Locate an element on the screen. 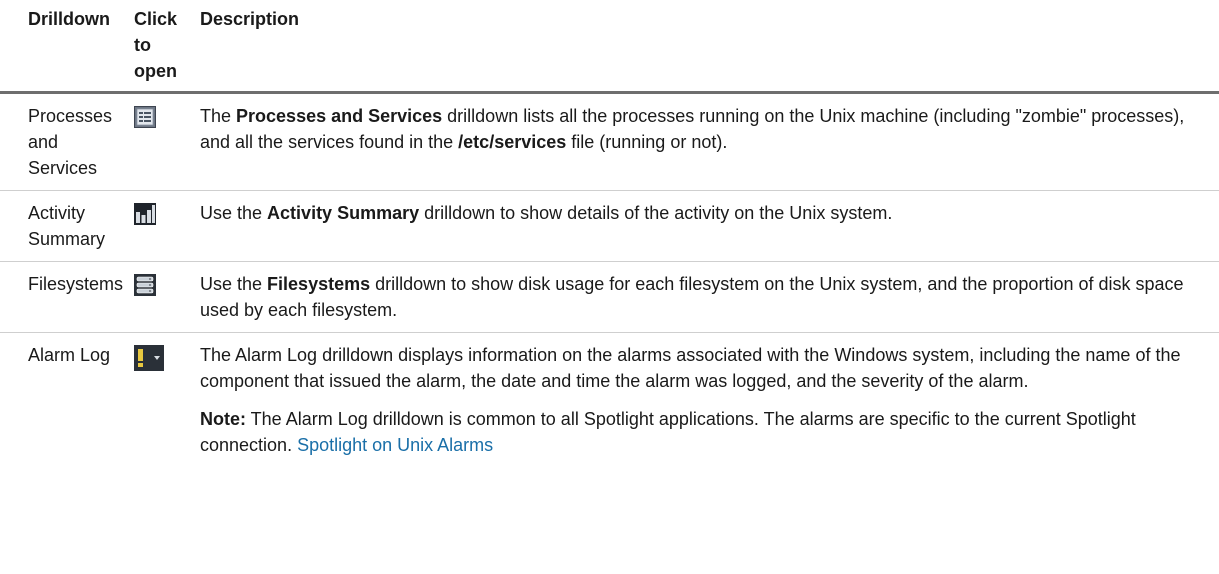 The image size is (1219, 574). drilldown-name: Filesystems is located at coordinates (63, 297).